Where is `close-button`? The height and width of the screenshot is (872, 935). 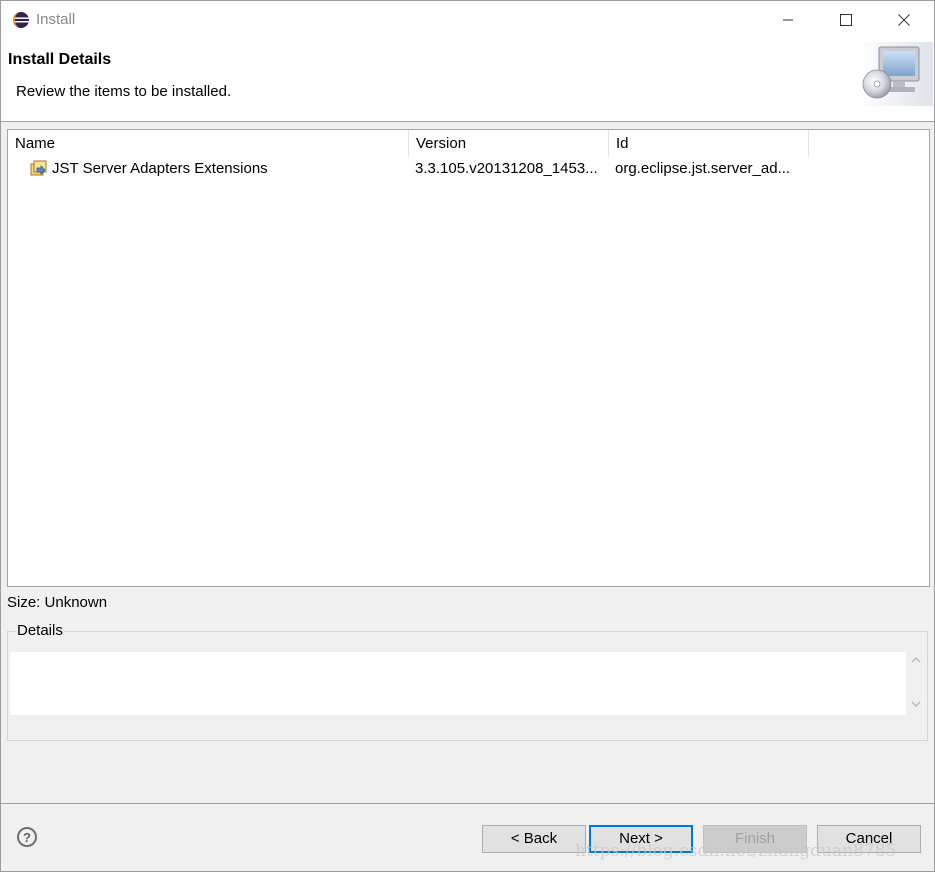
close-button is located at coordinates (904, 20).